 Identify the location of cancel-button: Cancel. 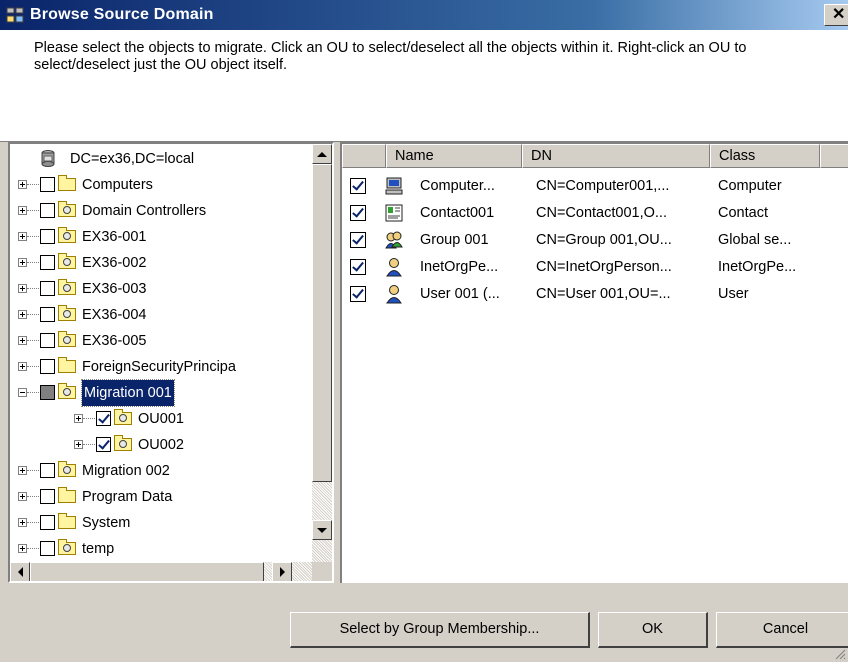
(782, 630).